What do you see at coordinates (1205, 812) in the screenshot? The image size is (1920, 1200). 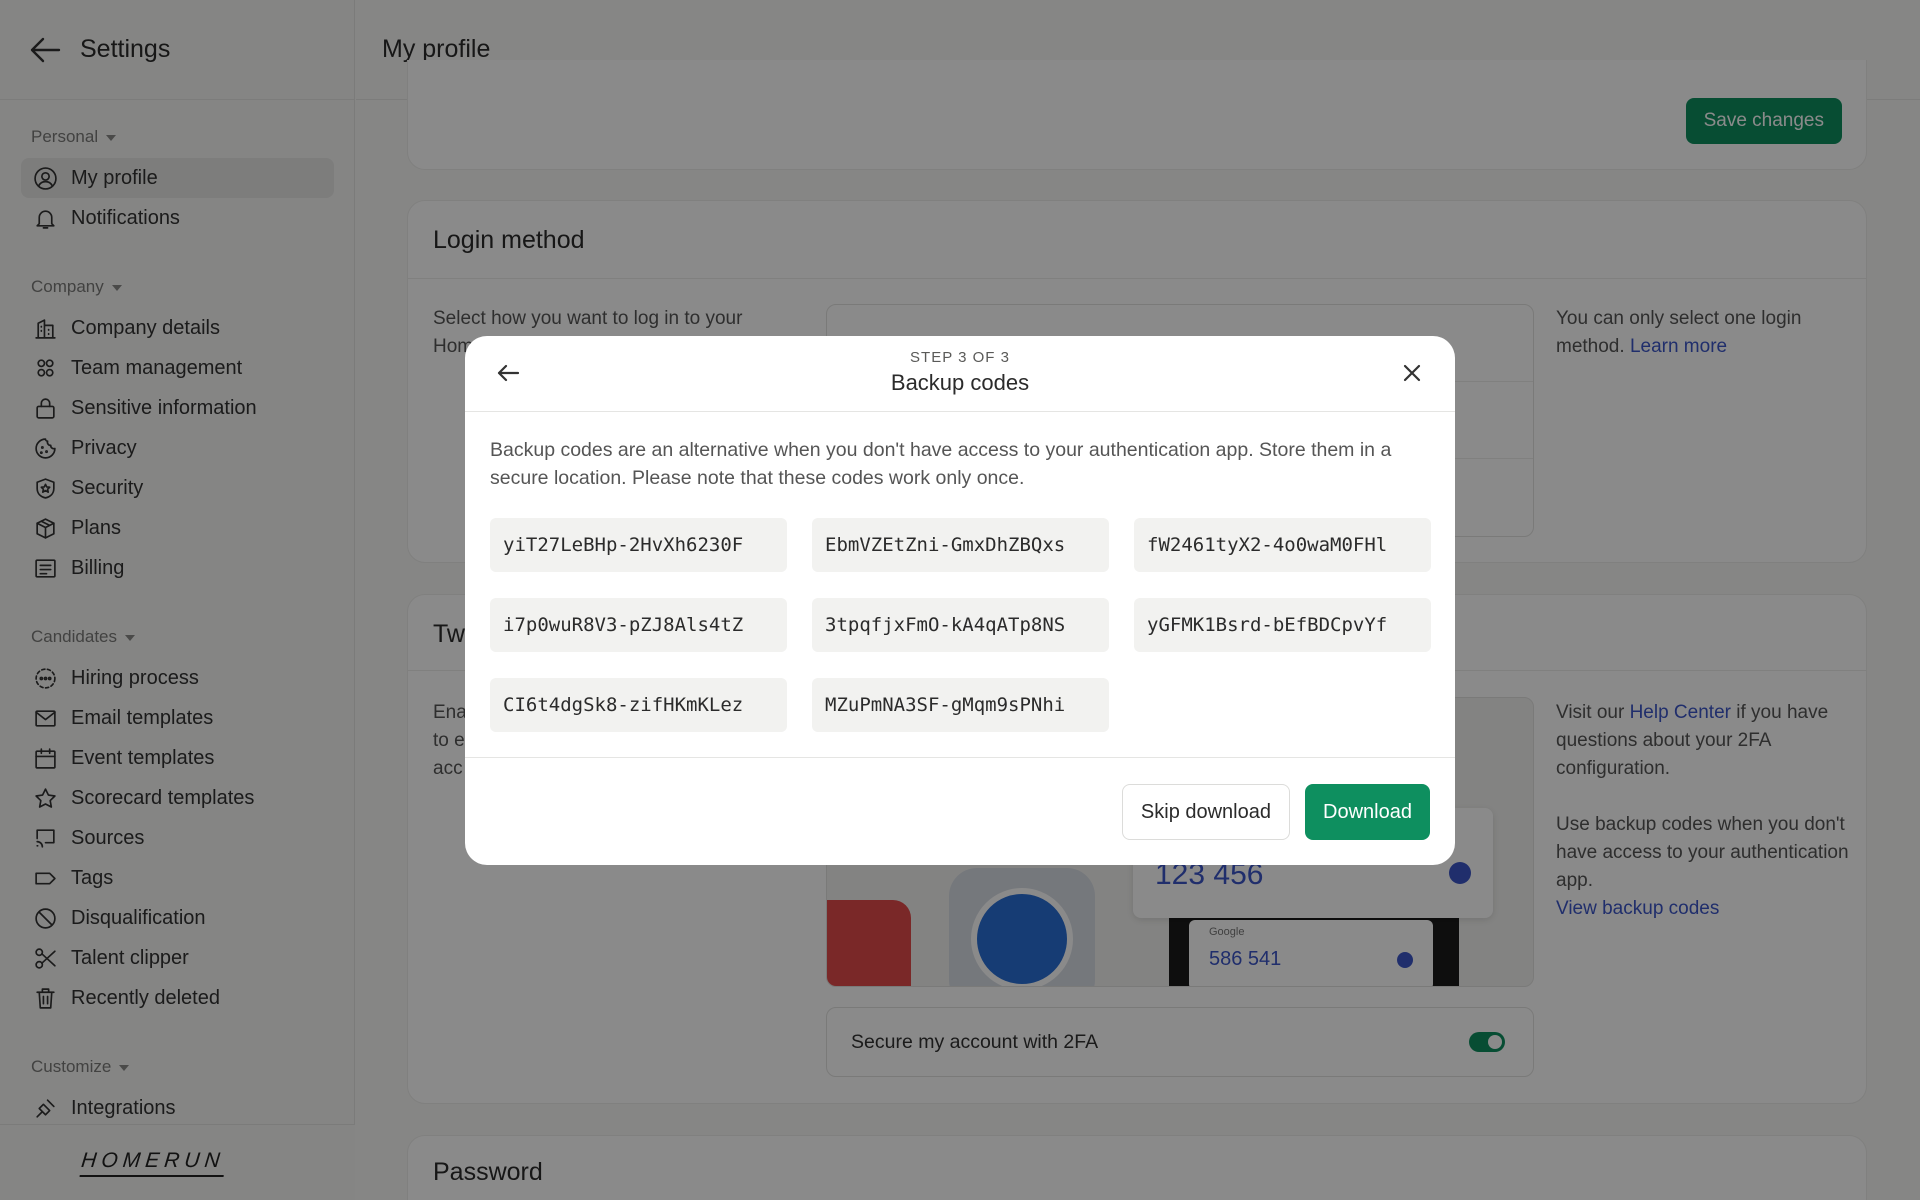 I see `skip-download-button: Skip download` at bounding box center [1205, 812].